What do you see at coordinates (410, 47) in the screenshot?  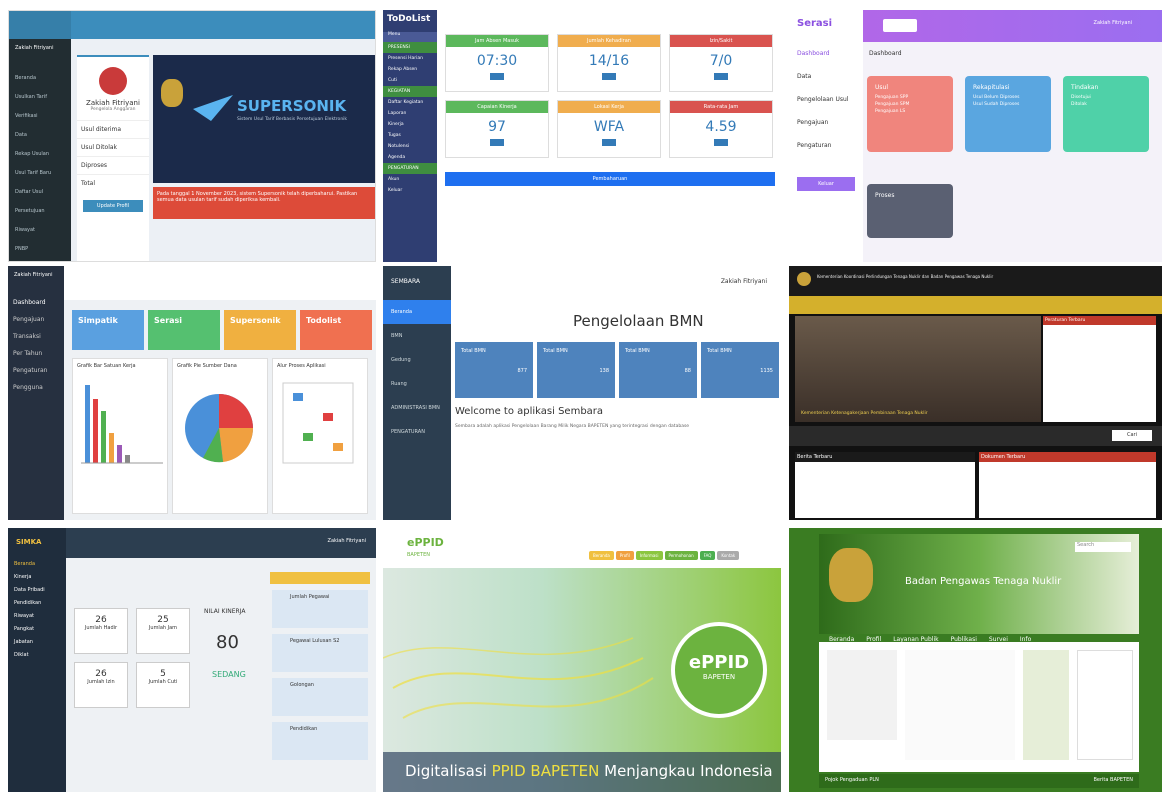 I see `sidebar-section: PRESENSI` at bounding box center [410, 47].